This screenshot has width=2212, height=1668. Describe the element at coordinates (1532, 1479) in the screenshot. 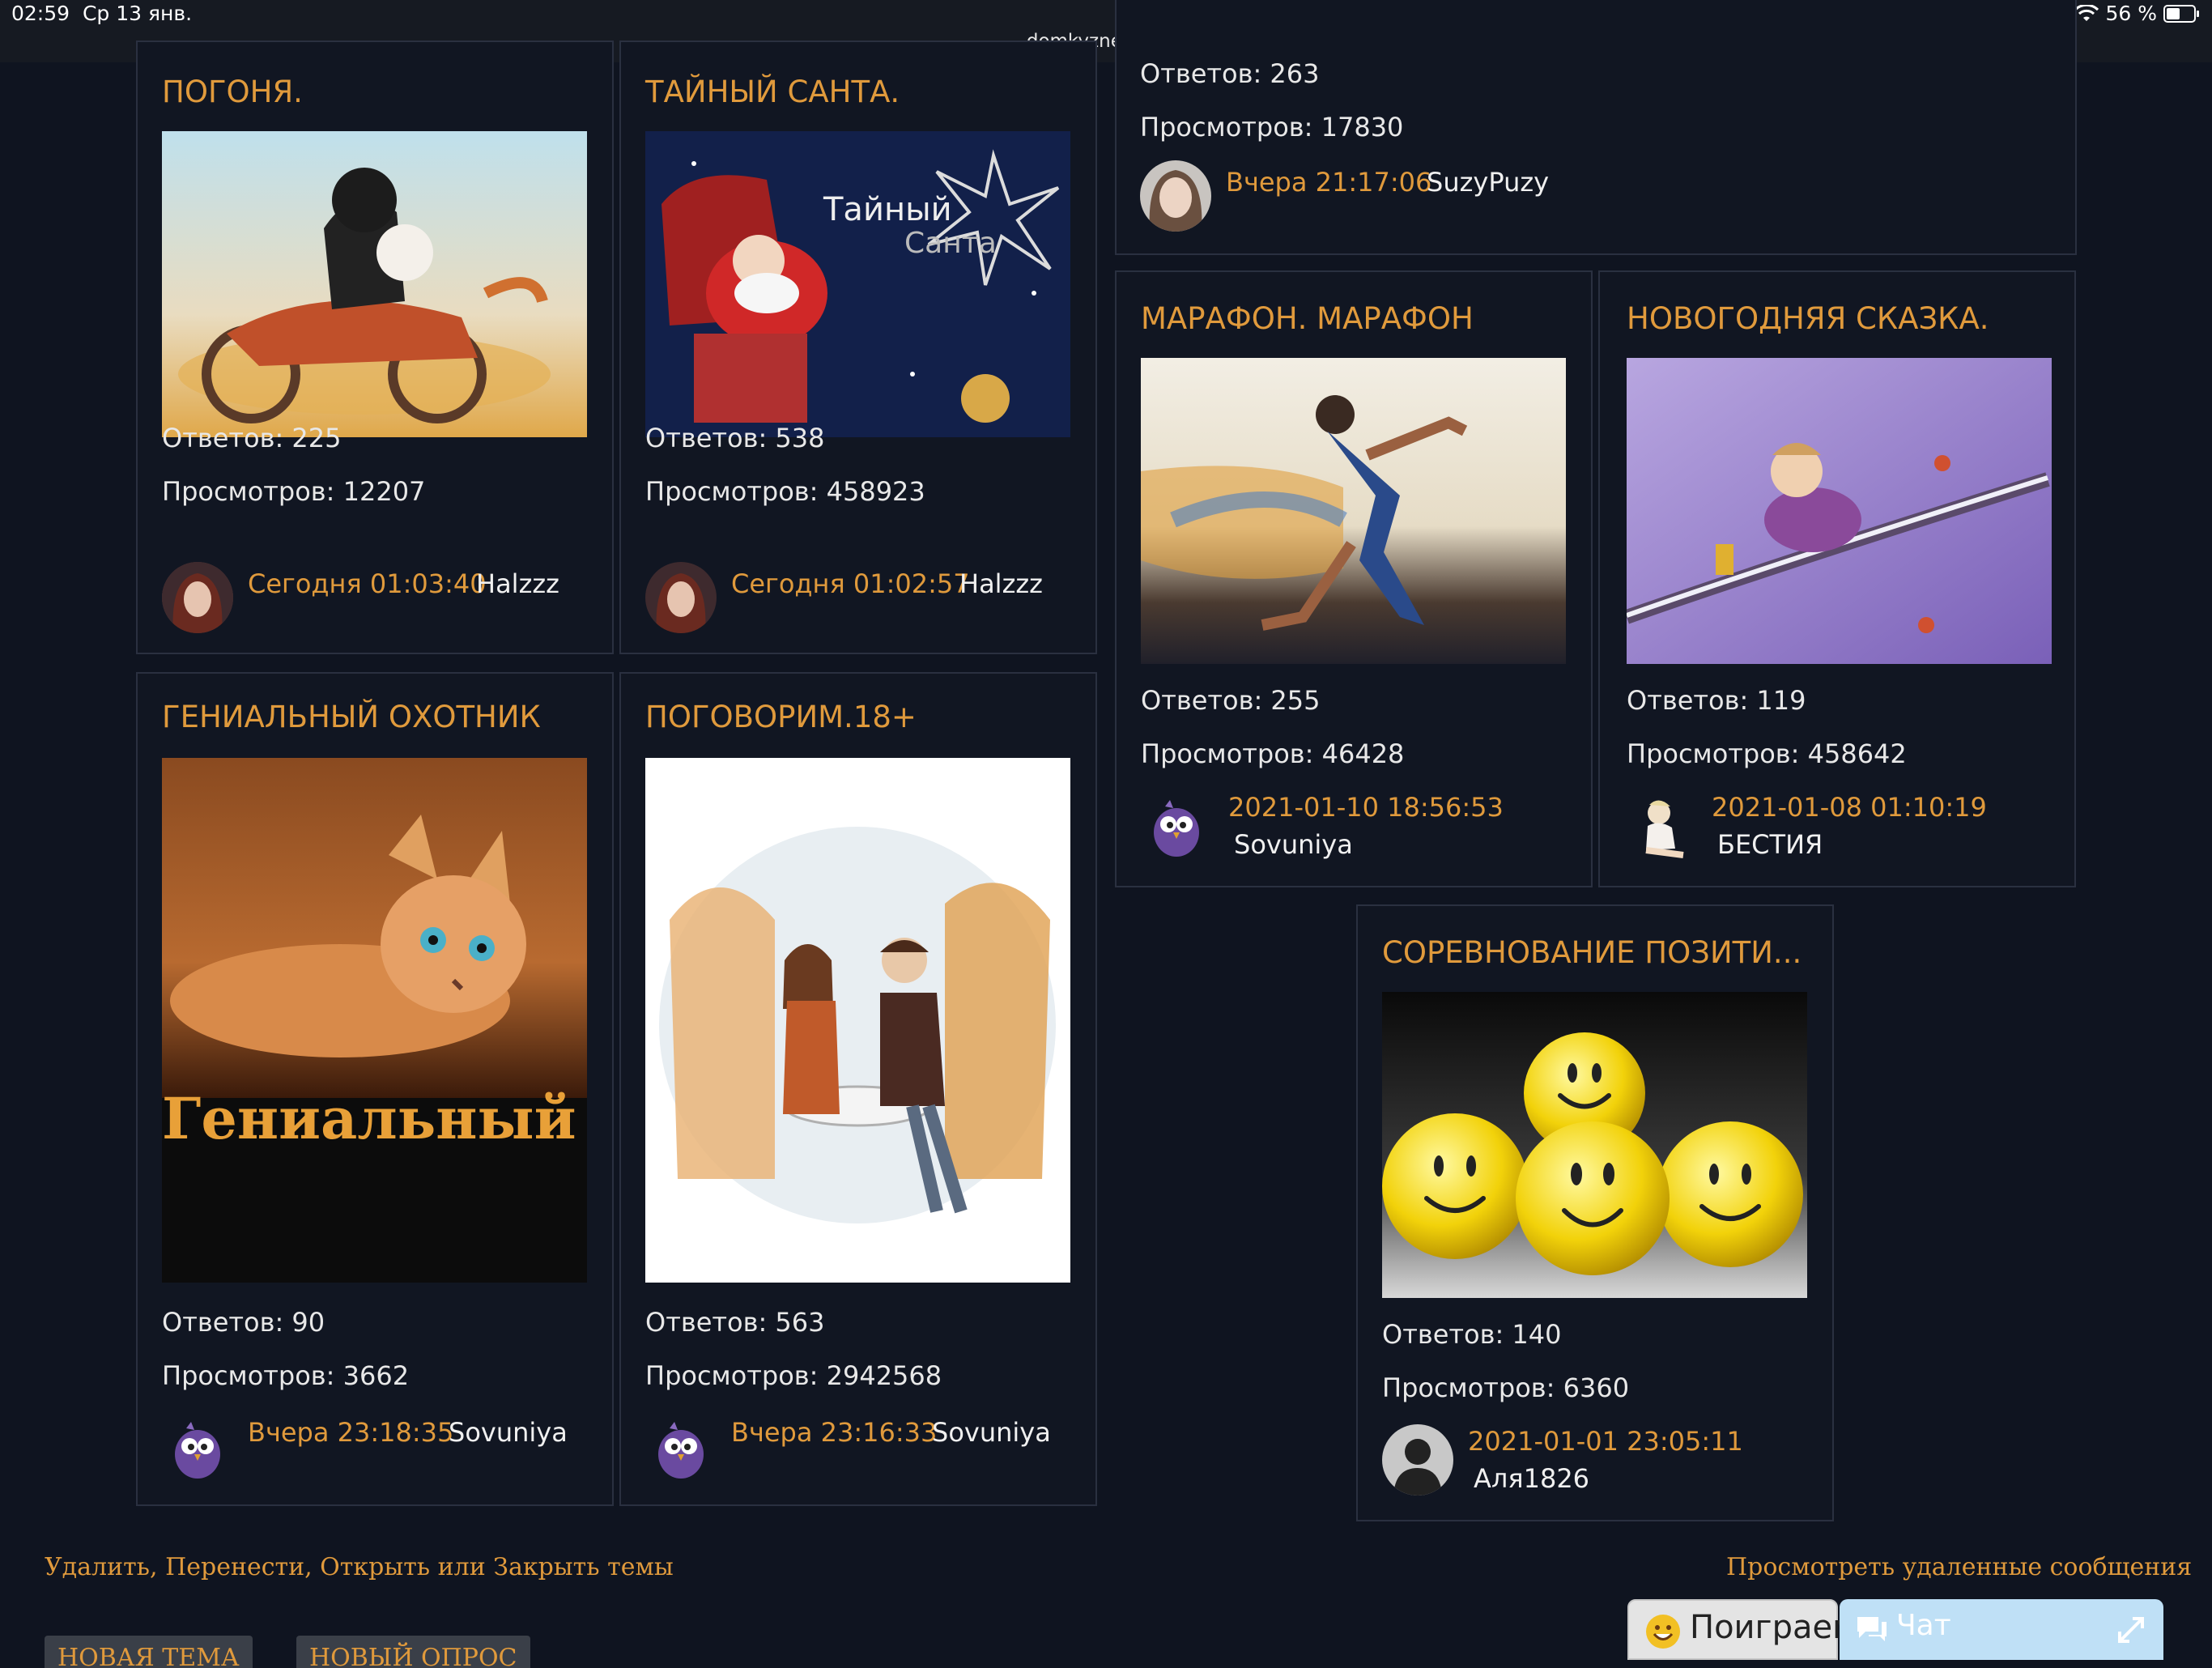

I see `last-post-user: Аля1826` at that location.